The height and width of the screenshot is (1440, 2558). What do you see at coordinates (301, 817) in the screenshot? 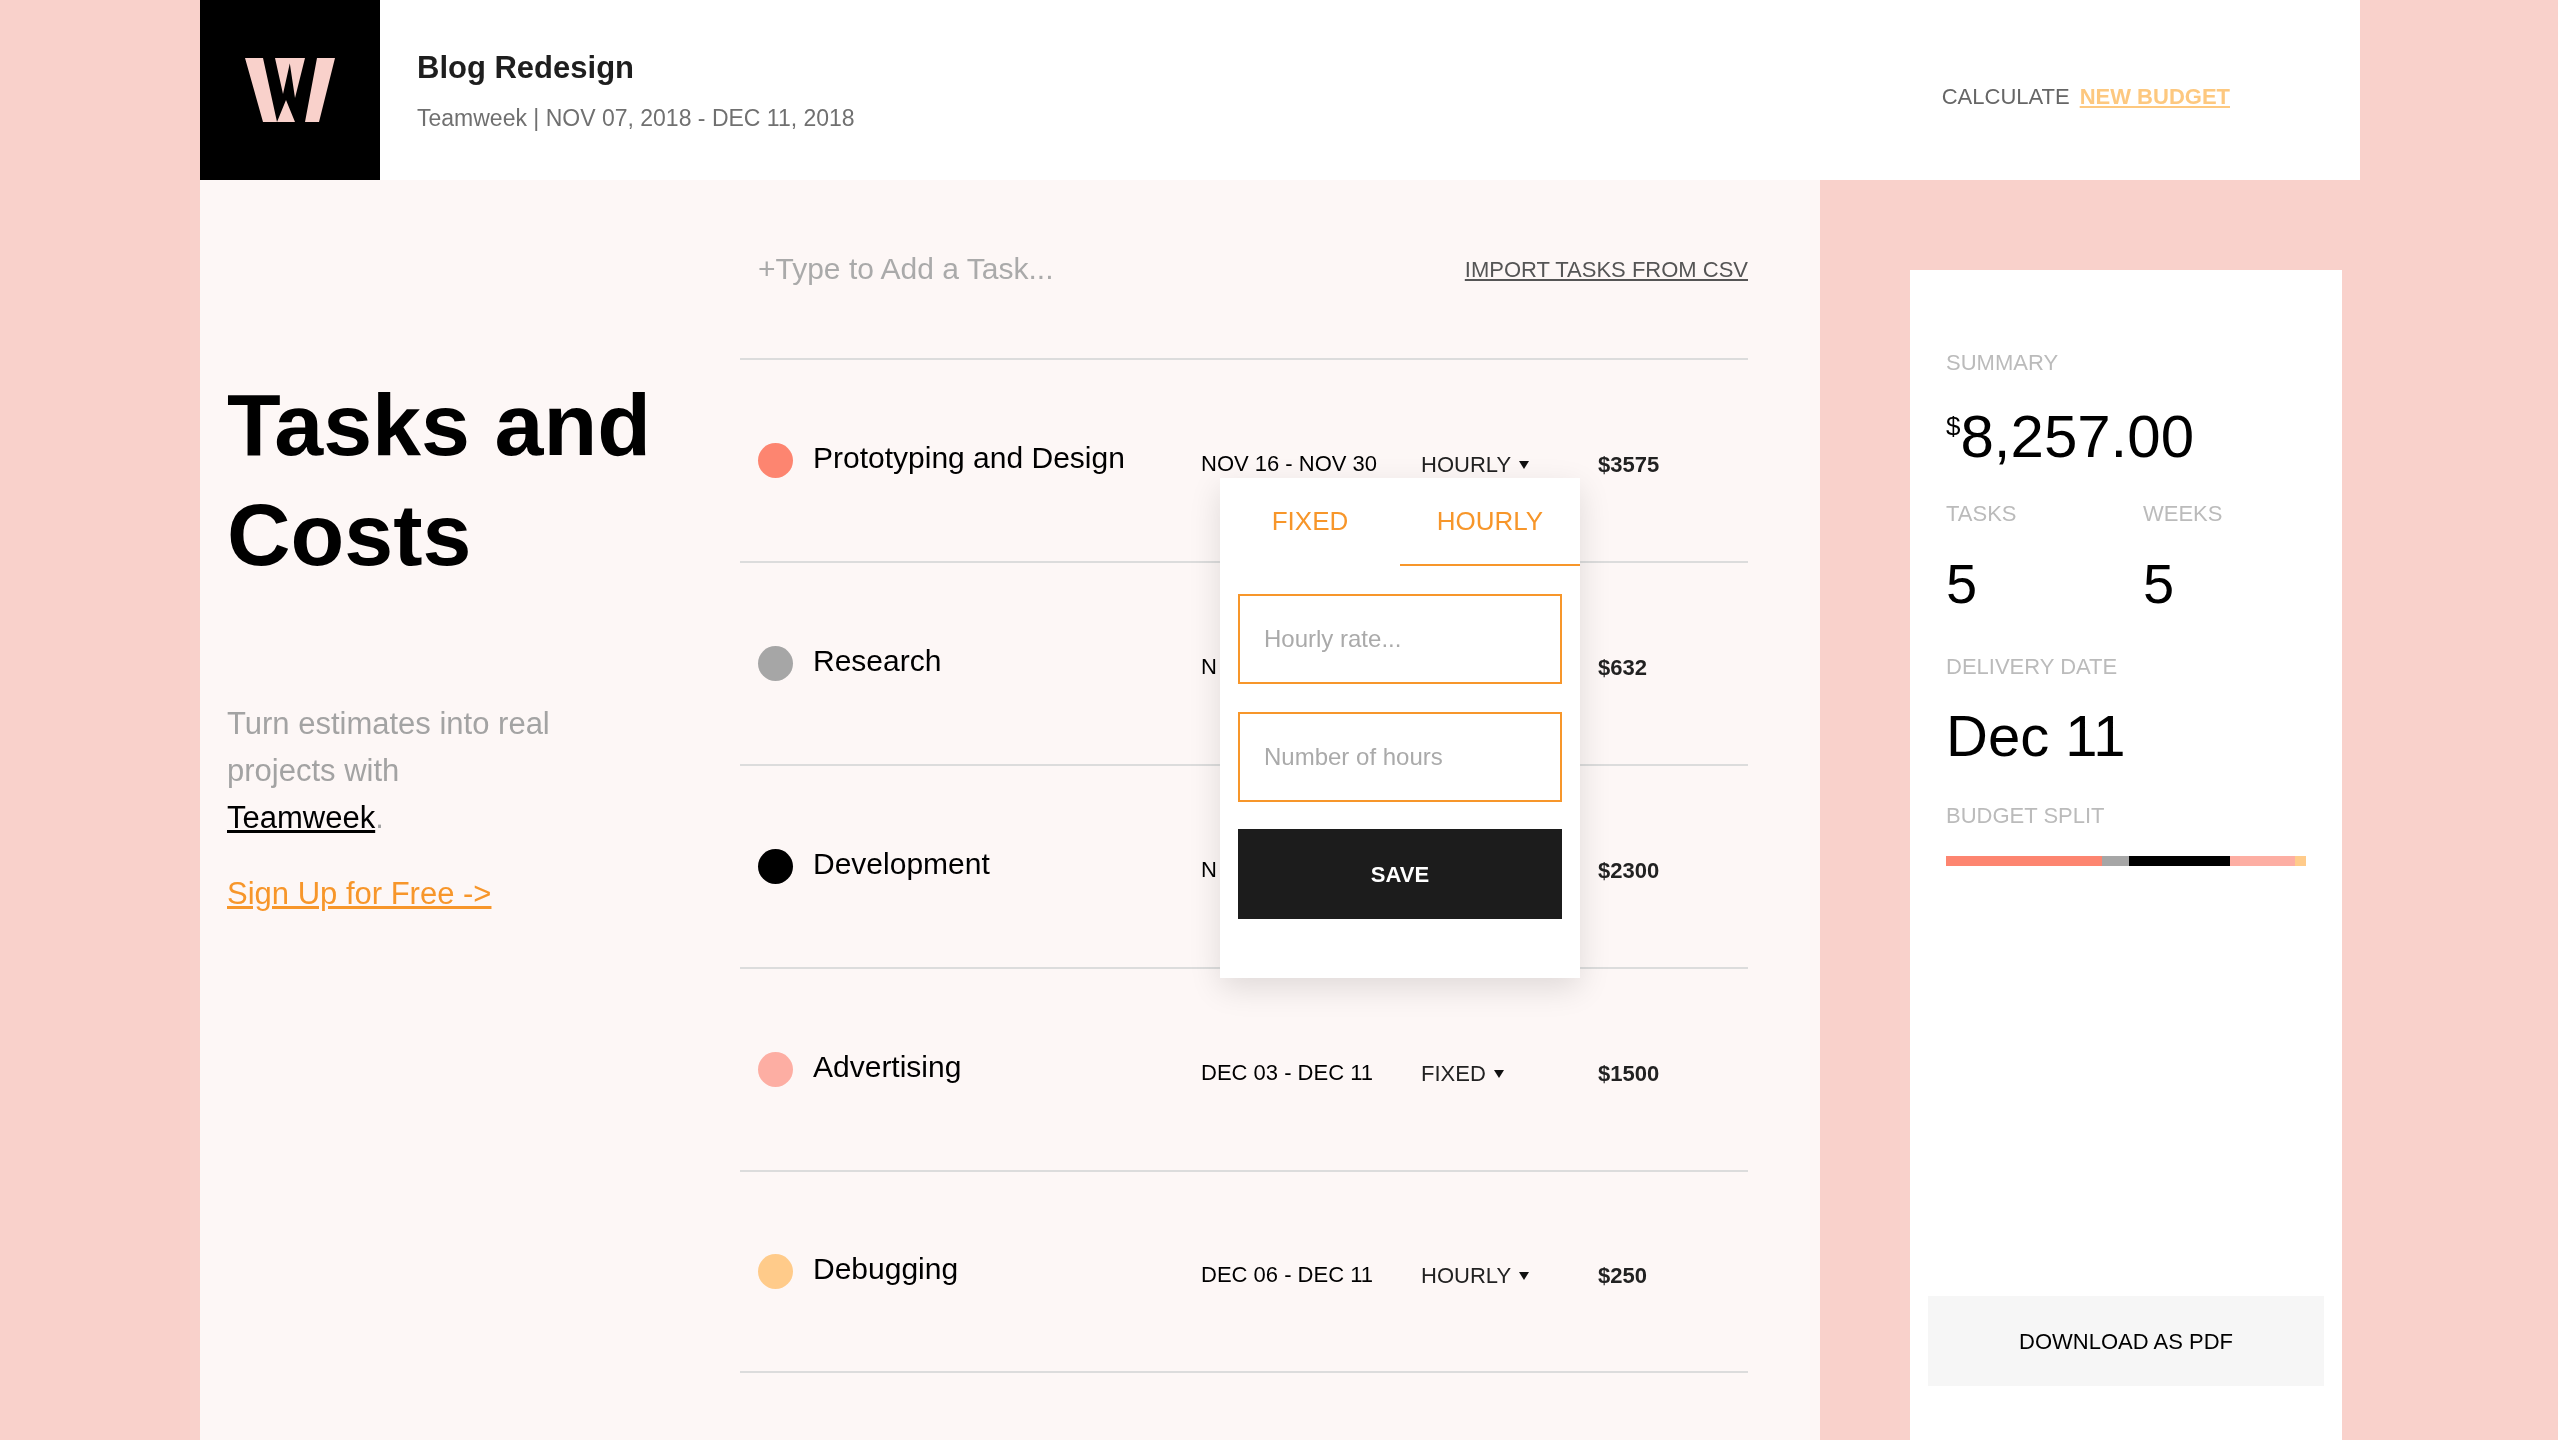
I see `teamweek-link: Teamweek` at bounding box center [301, 817].